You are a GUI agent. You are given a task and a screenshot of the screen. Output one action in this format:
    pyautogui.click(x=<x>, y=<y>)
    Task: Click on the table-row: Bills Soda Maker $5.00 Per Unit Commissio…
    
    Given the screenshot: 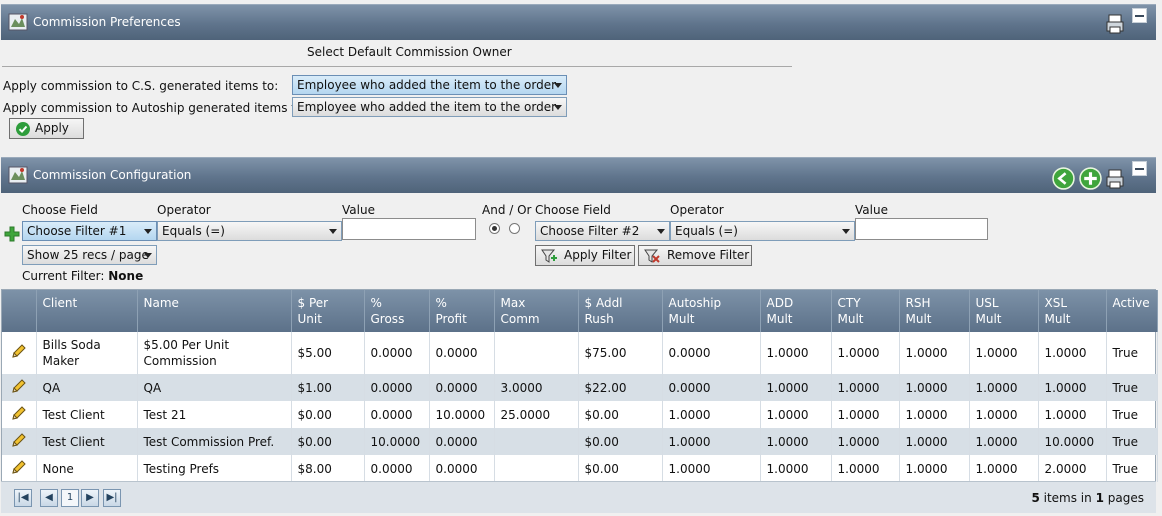 What is the action you would take?
    pyautogui.click(x=580, y=353)
    